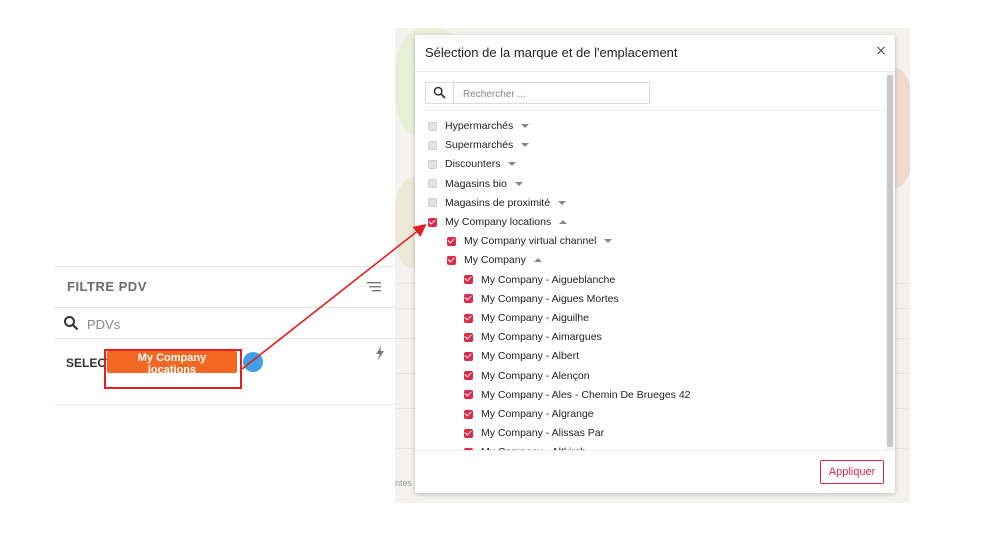  What do you see at coordinates (225, 404) in the screenshot?
I see `panel-divider` at bounding box center [225, 404].